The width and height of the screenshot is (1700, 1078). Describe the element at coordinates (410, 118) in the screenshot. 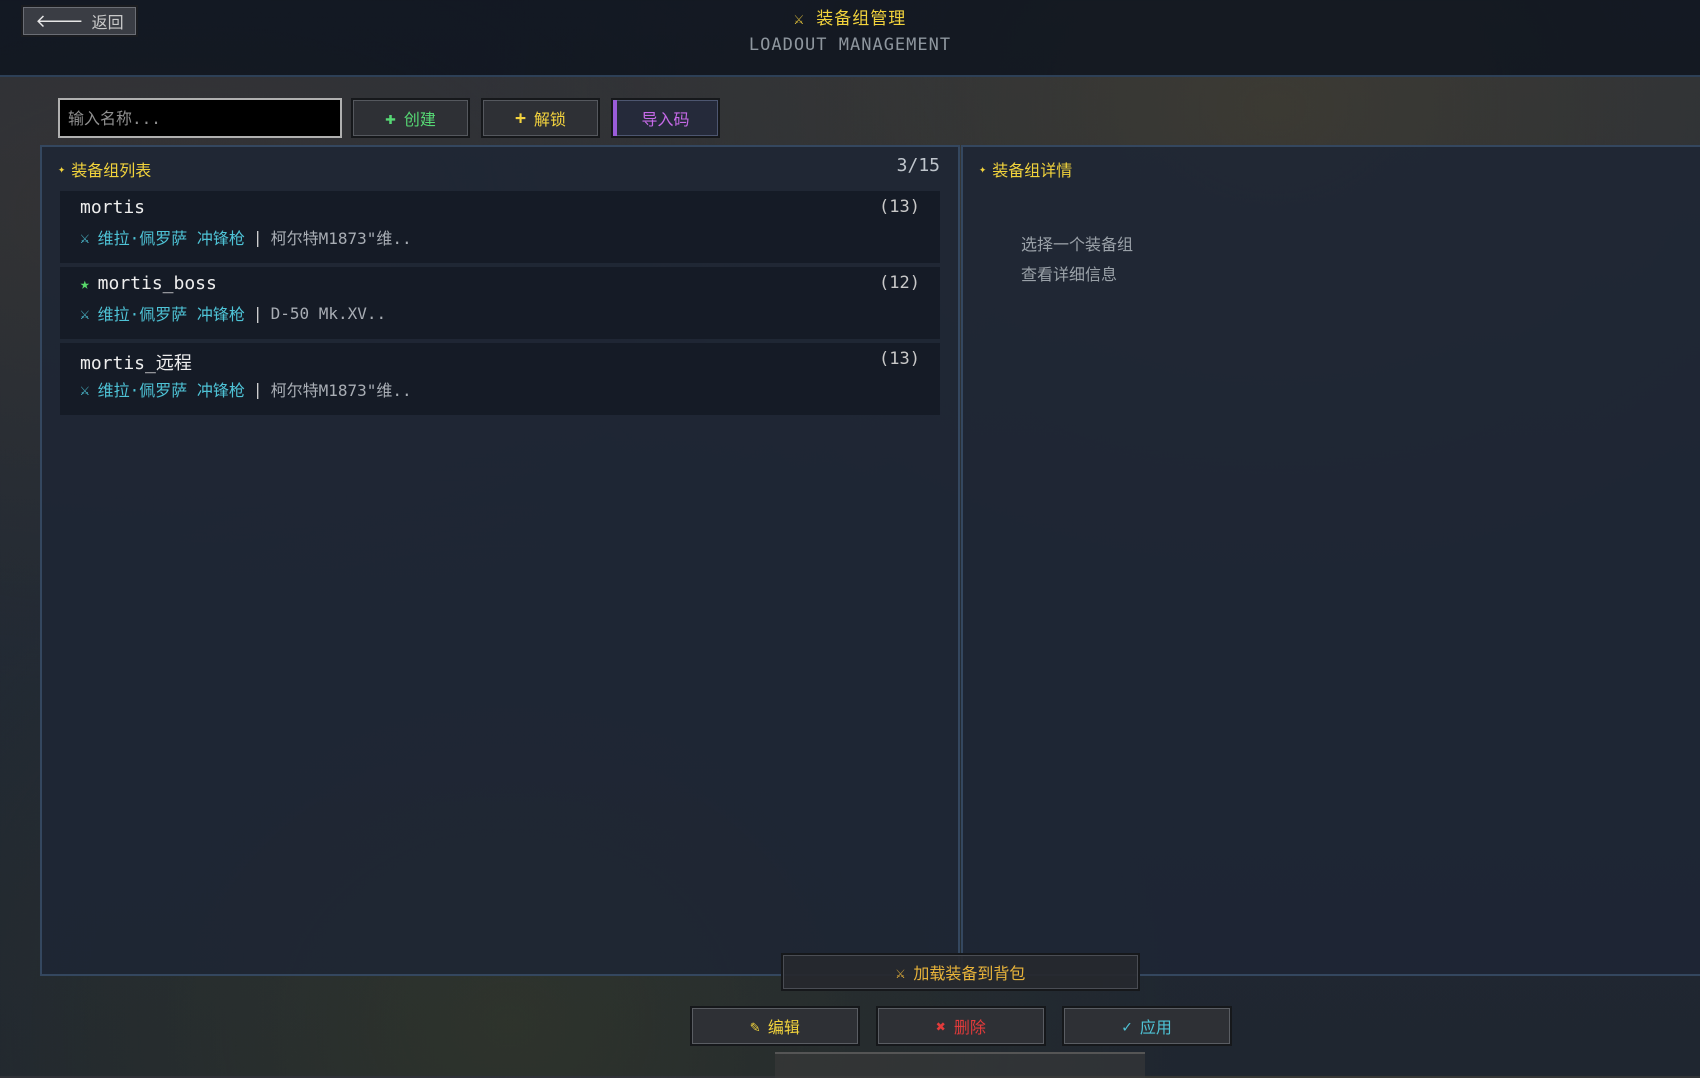

I see `create-button: ✚ 创建` at that location.